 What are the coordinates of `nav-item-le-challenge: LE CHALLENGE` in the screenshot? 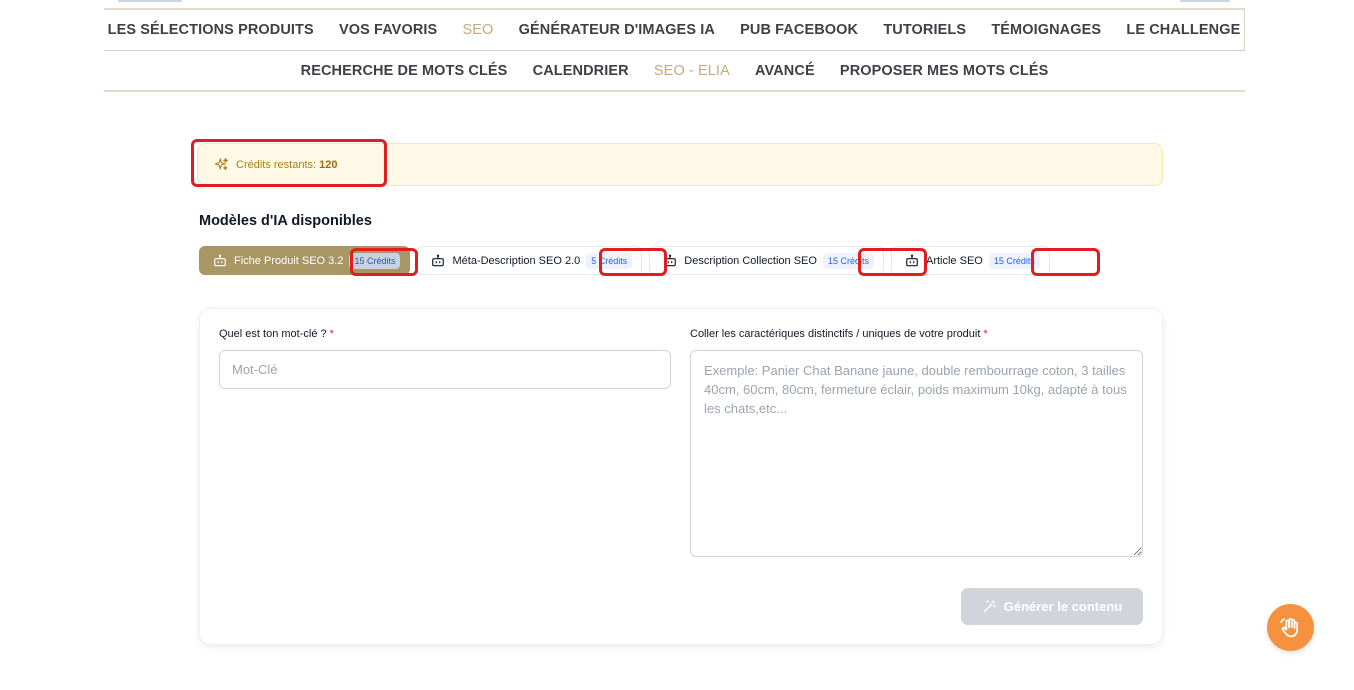 It's located at (1183, 30).